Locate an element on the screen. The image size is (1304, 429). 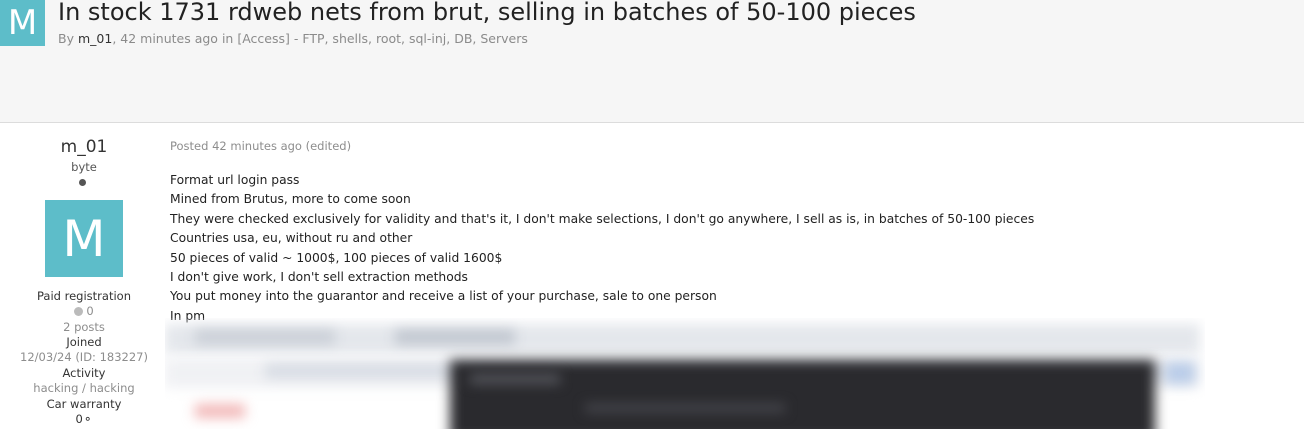
warranty-value: 0 is located at coordinates (79, 419).